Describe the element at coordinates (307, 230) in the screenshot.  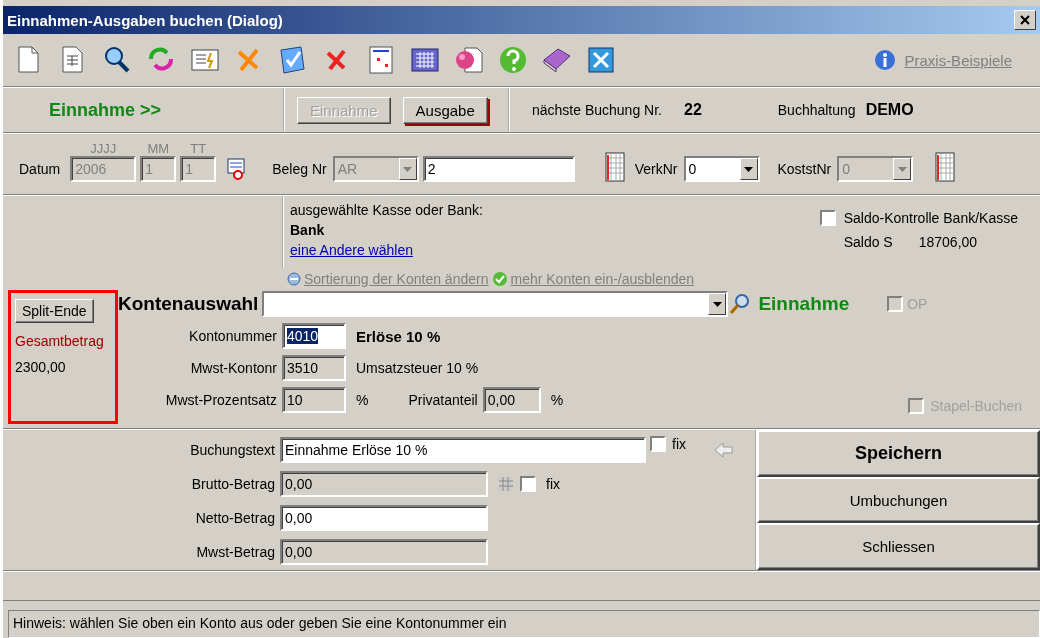
I see `account-source-name: Bank` at that location.